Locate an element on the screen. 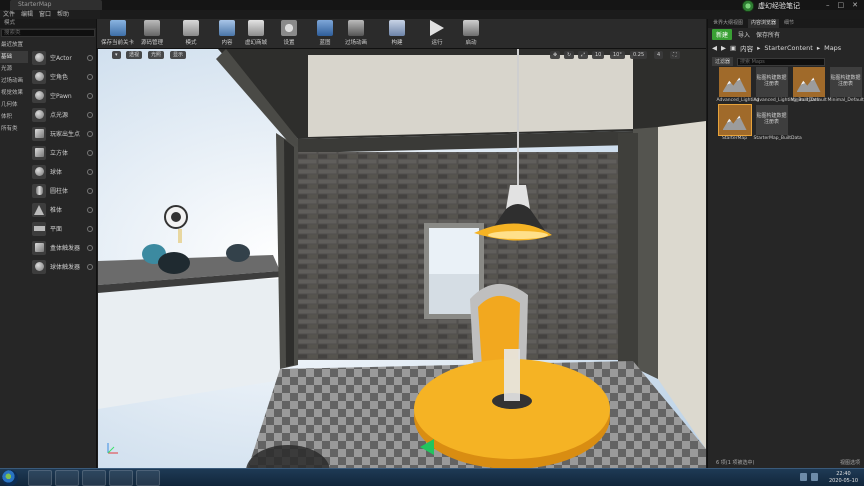 The image size is (864, 486). asset-search-input: 搜索 Maps is located at coordinates (781, 61).